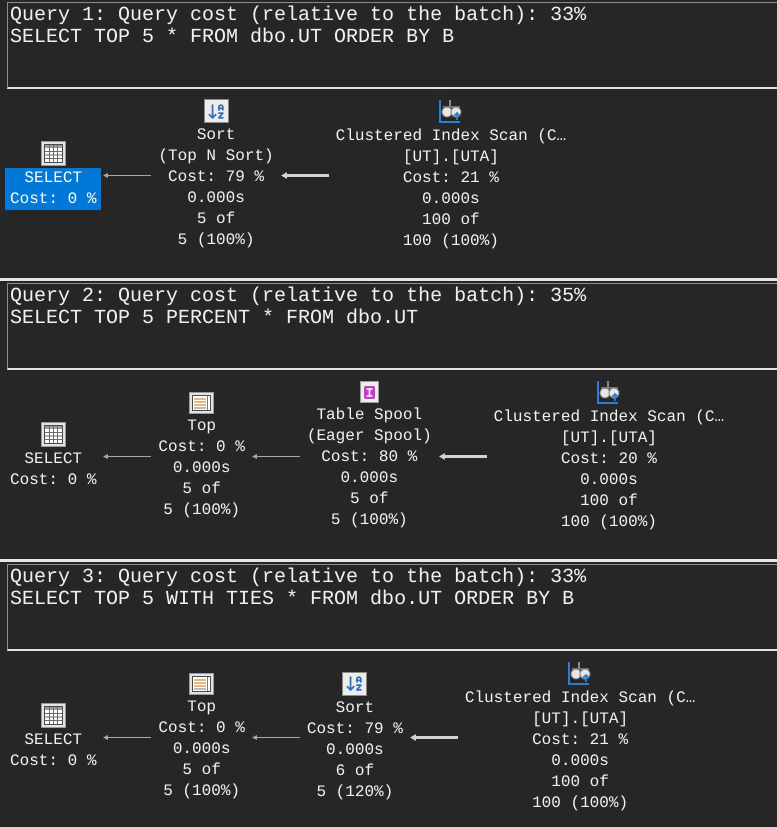 This screenshot has height=827, width=777. Describe the element at coordinates (299, 578) in the screenshot. I see `query-cost-title: Query 3: Query cost (relative to the batch): 33%` at that location.